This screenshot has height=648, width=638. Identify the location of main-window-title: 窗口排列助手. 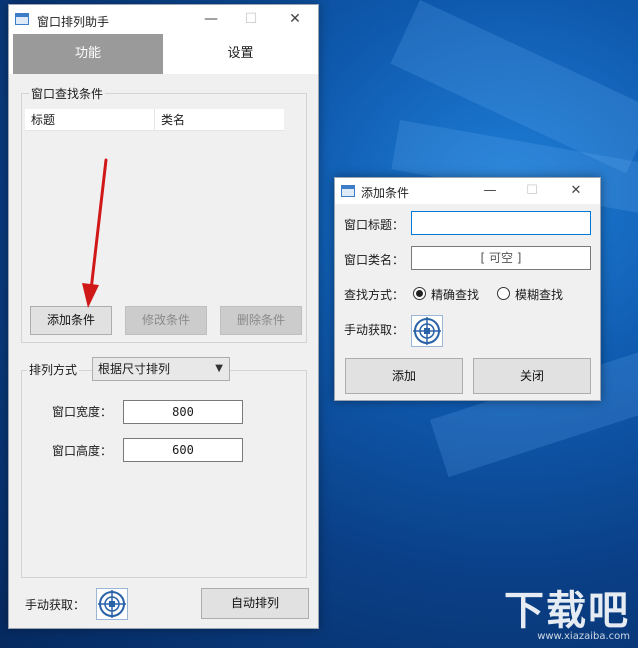
(73, 22).